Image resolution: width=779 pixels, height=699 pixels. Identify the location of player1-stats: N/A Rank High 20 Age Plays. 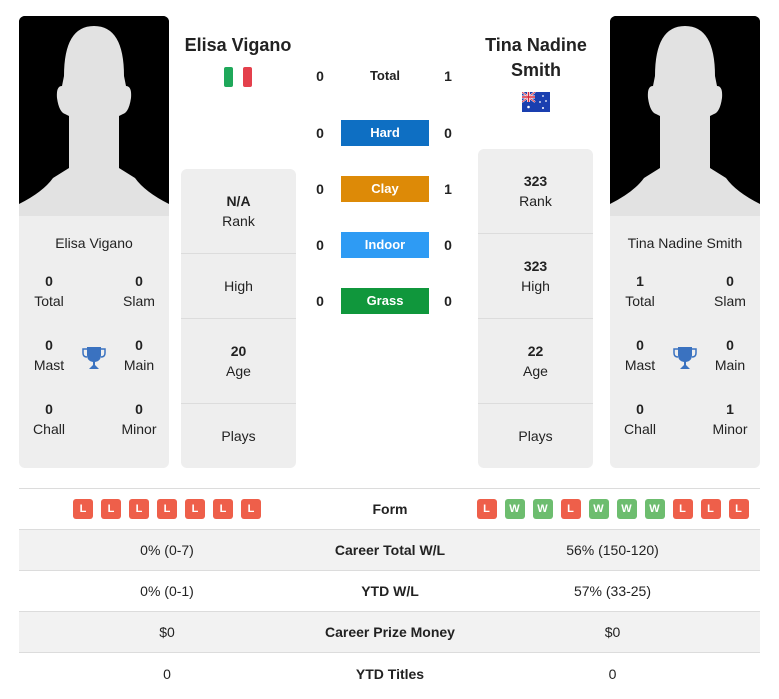
(238, 318).